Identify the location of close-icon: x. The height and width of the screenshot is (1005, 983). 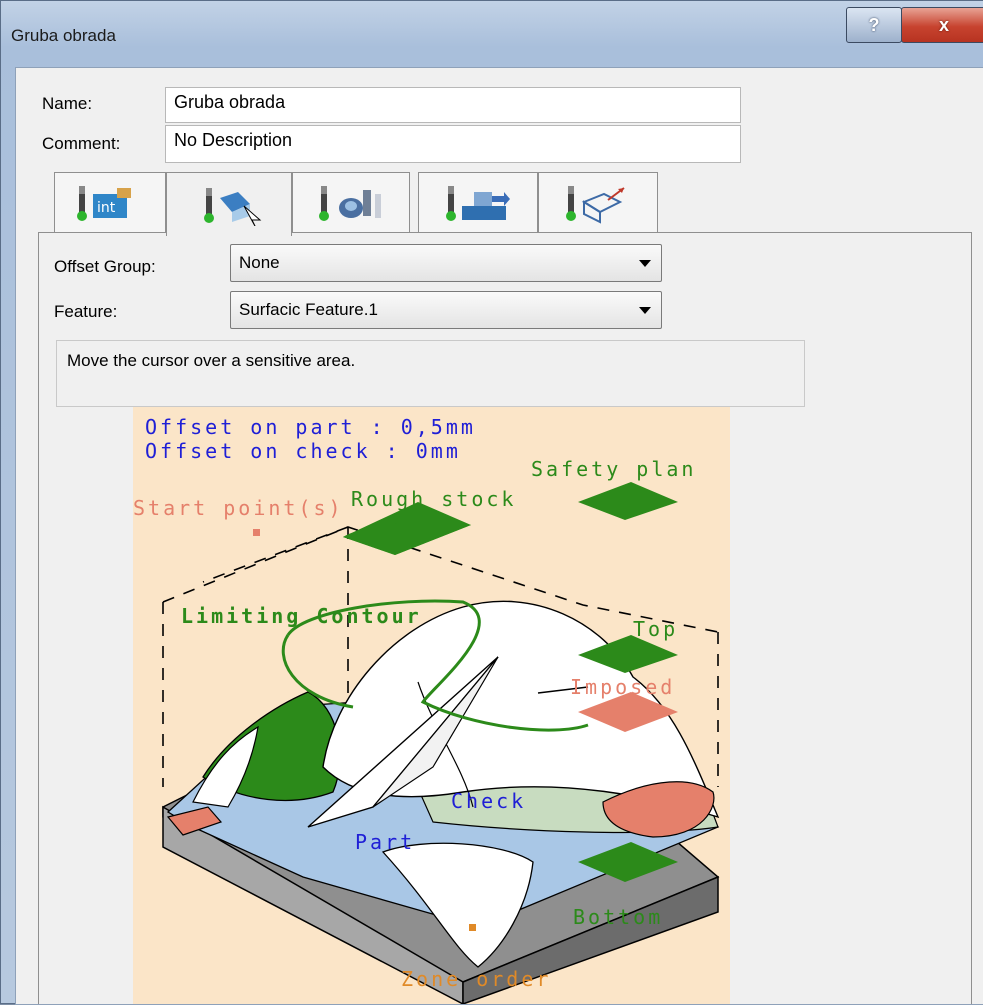
(943, 24).